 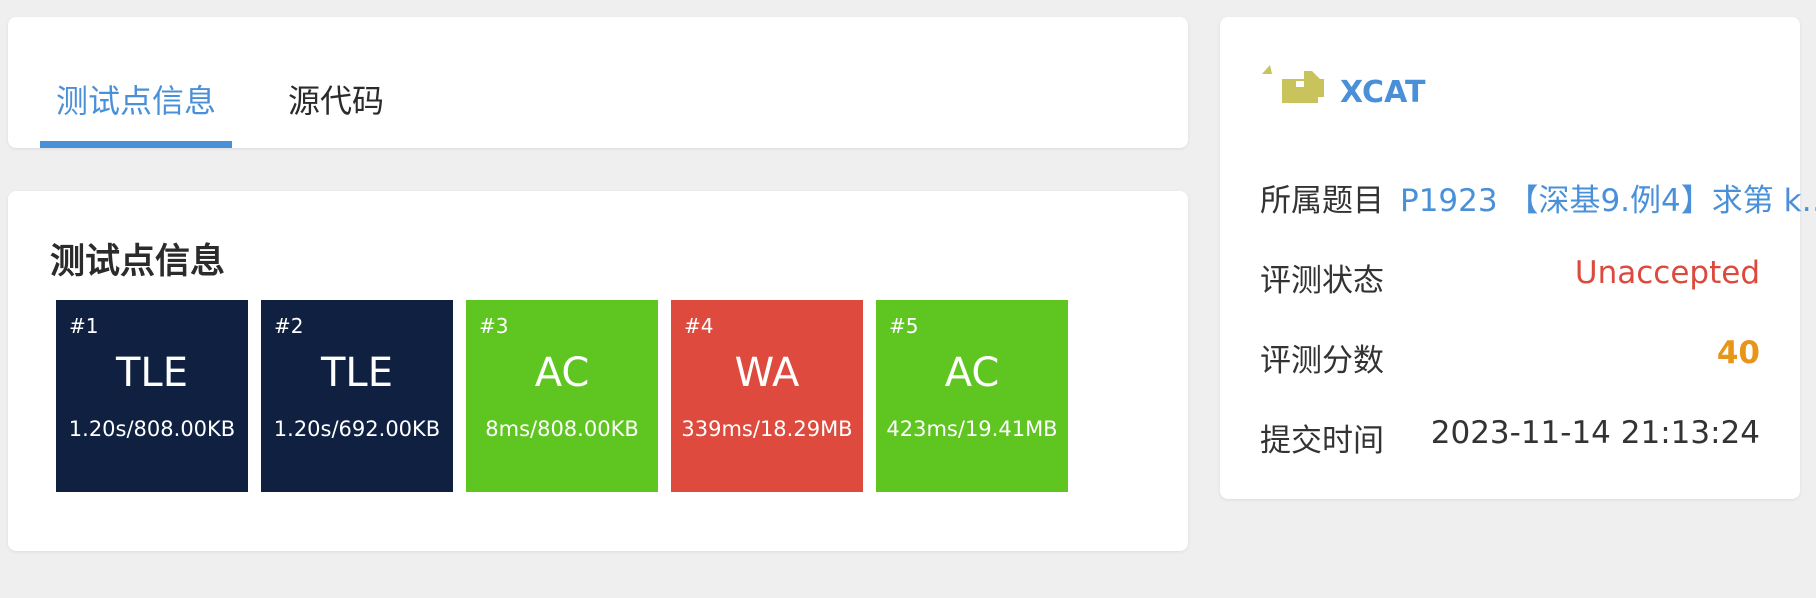 What do you see at coordinates (136, 82) in the screenshot?
I see `tab-testcase-info: 测试点信息` at bounding box center [136, 82].